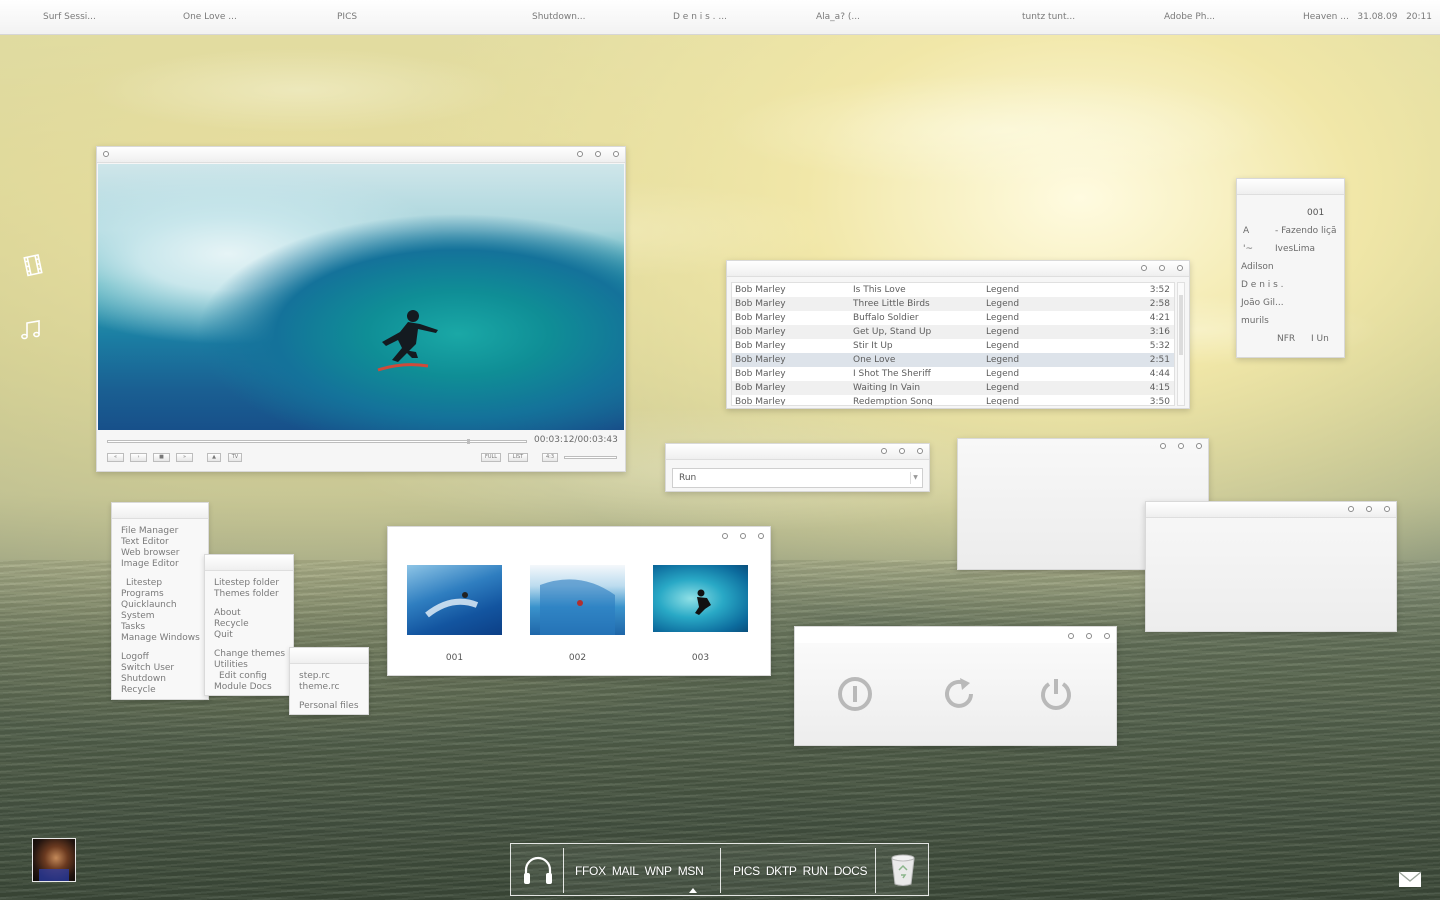  I want to click on forward-button: », so click(184, 457).